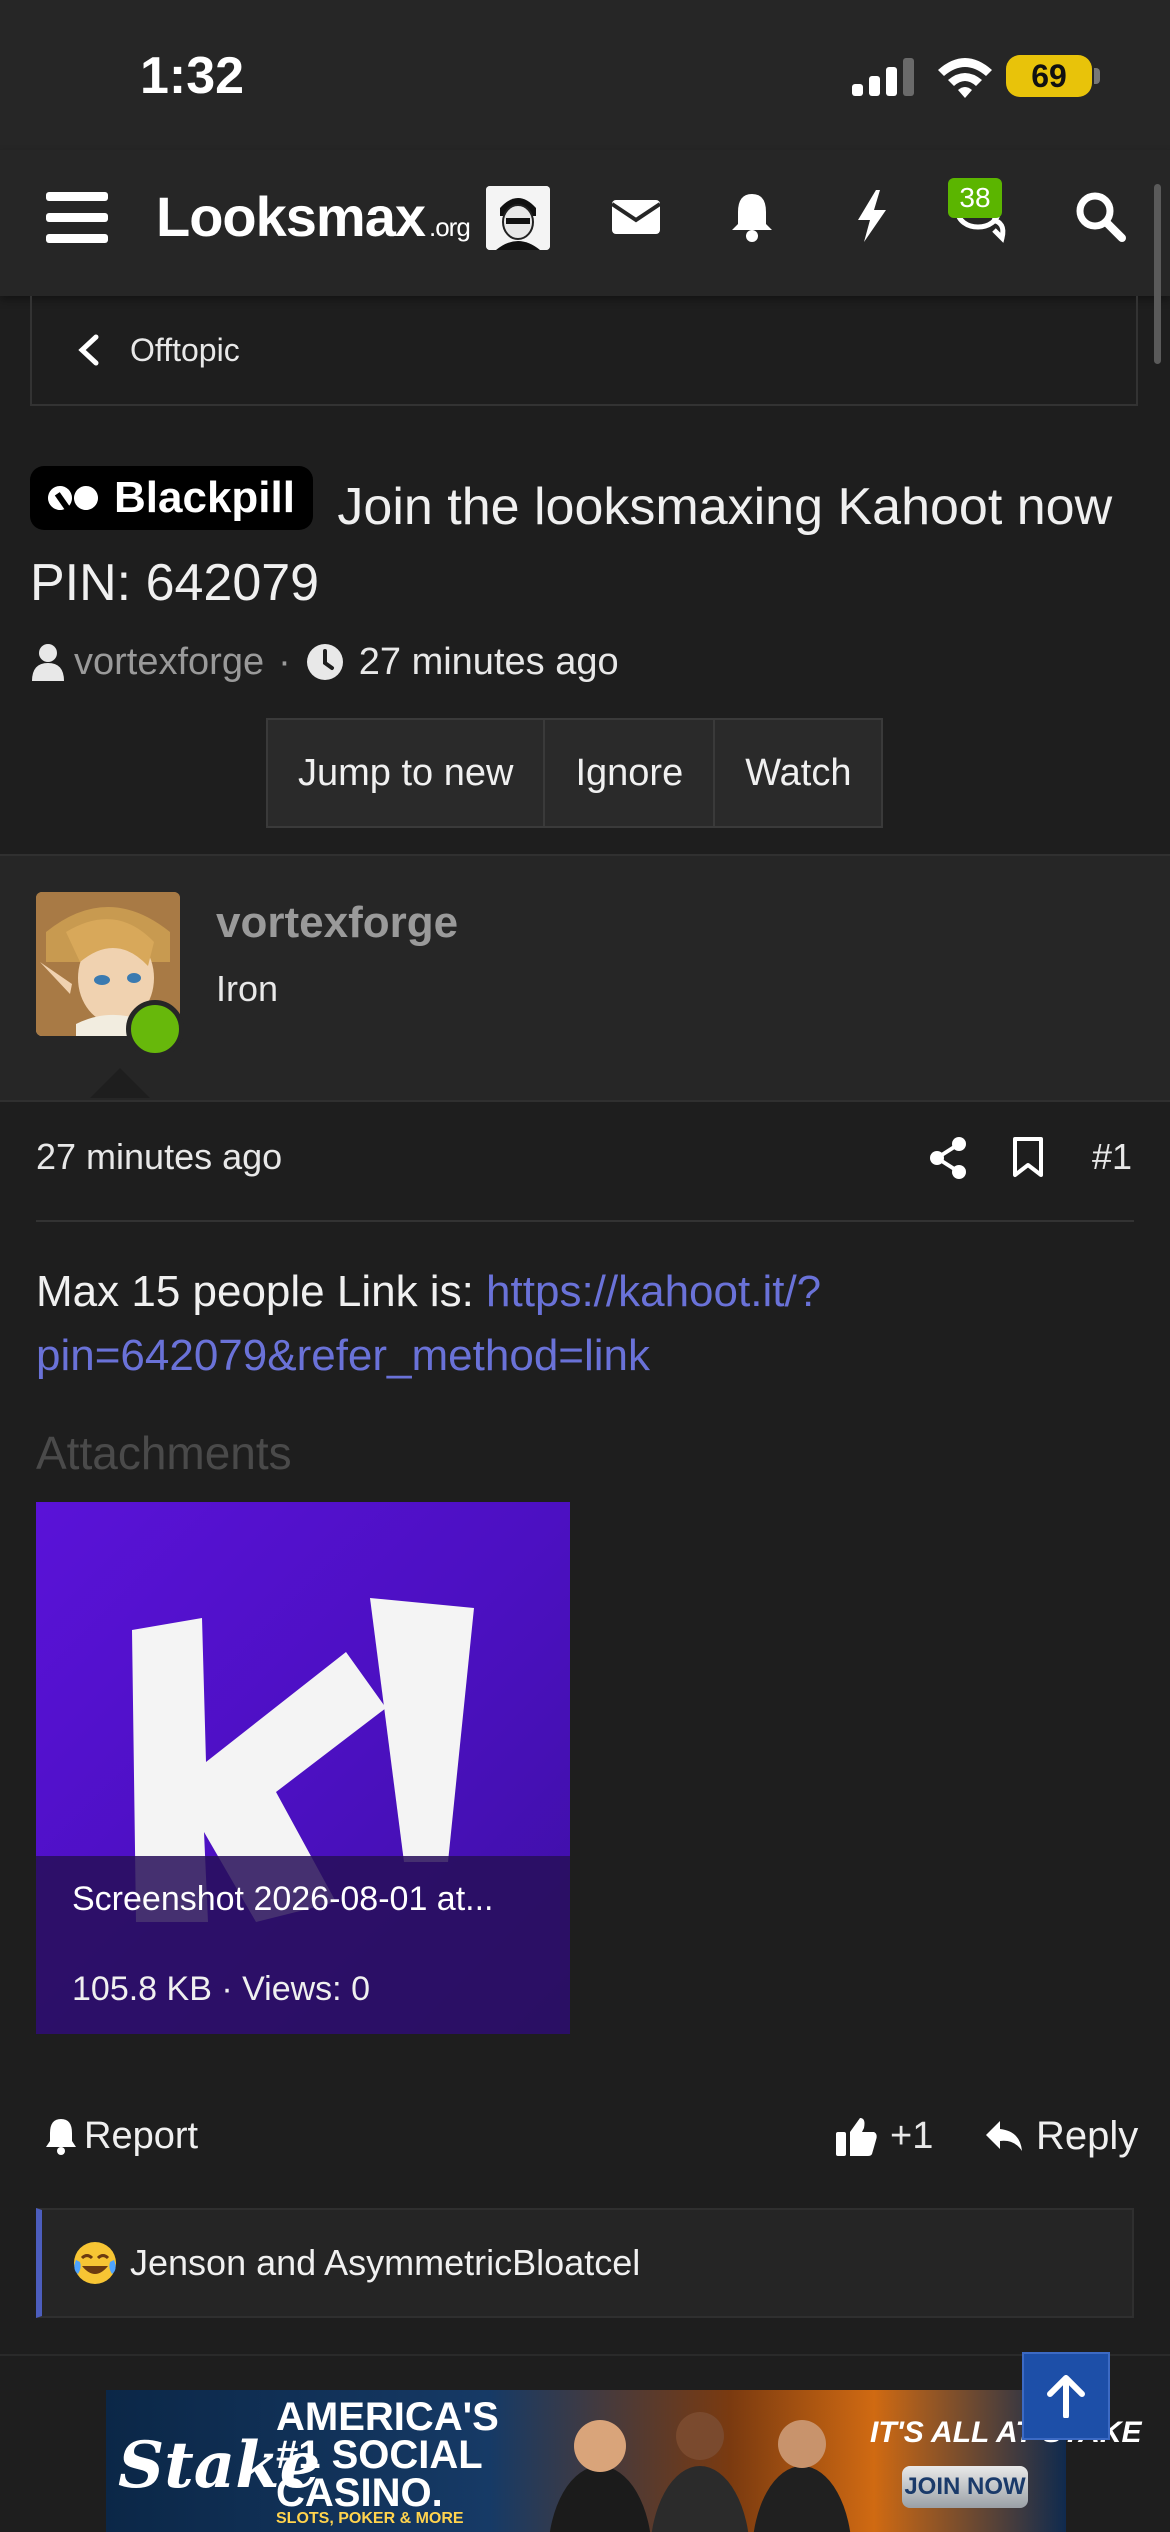 The image size is (1170, 2532). Describe the element at coordinates (291, 216) in the screenshot. I see `logo-main: Looksmax` at that location.